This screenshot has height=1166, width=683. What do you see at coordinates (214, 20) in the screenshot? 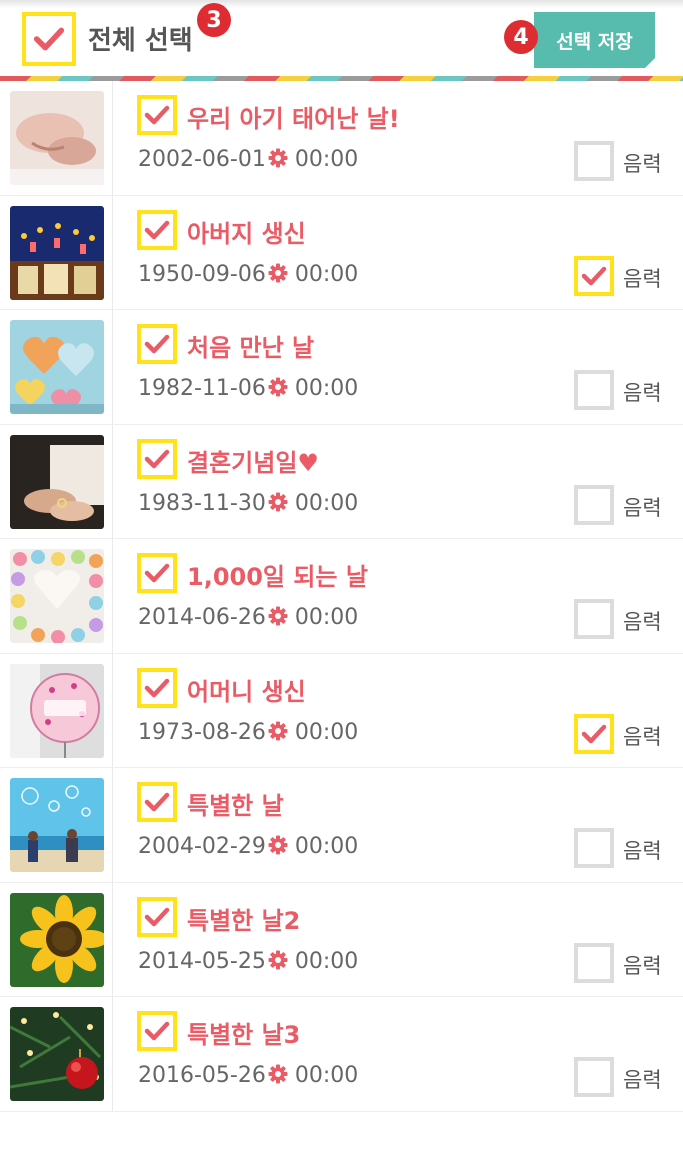
I see `step-badge-3: 3` at bounding box center [214, 20].